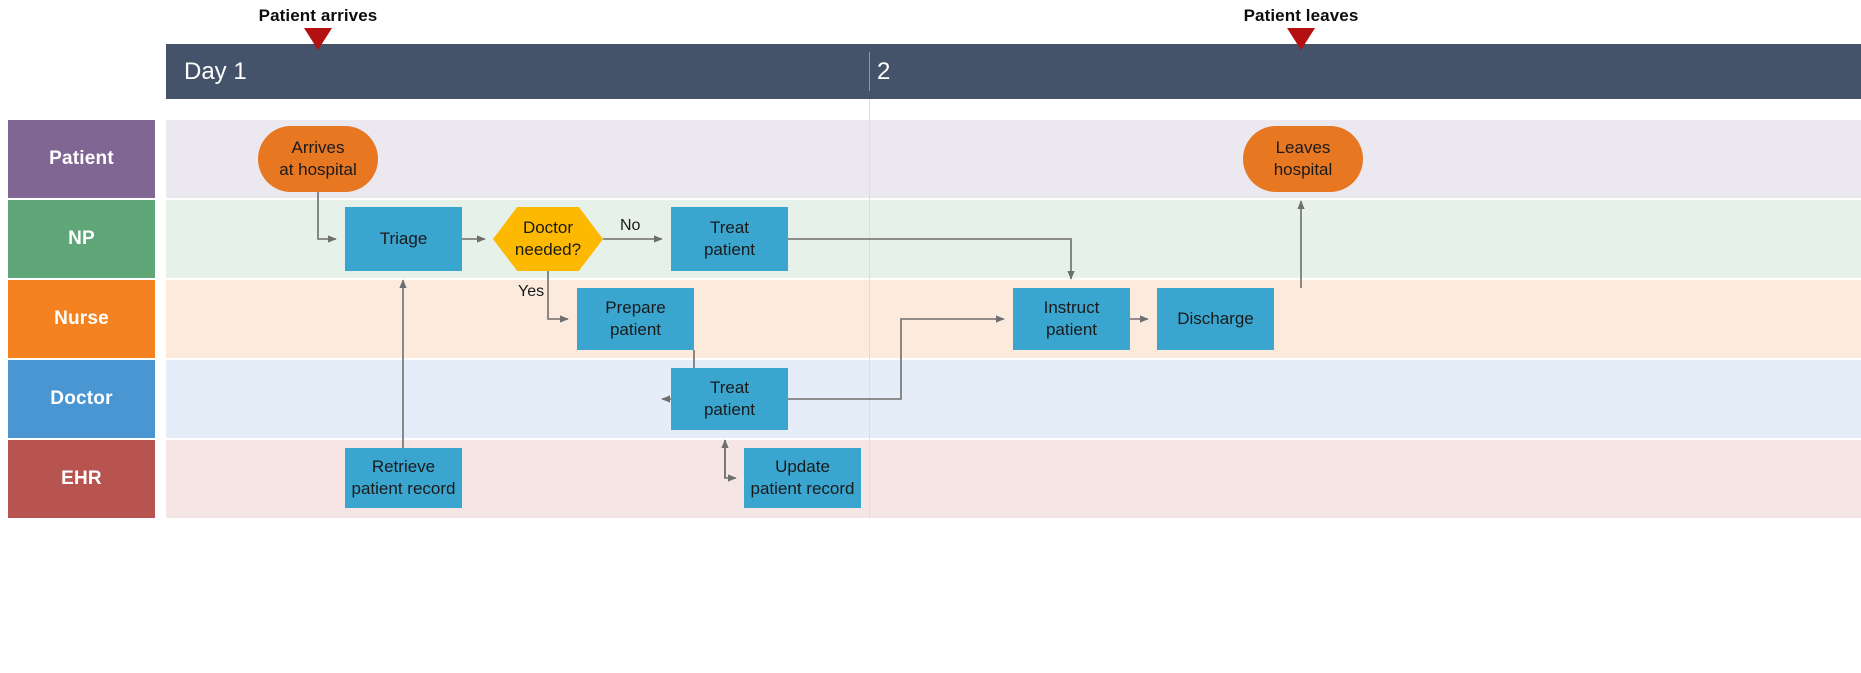 This screenshot has width=1861, height=673. What do you see at coordinates (215, 71) in the screenshot?
I see `timeline-period-day1: Day 1` at bounding box center [215, 71].